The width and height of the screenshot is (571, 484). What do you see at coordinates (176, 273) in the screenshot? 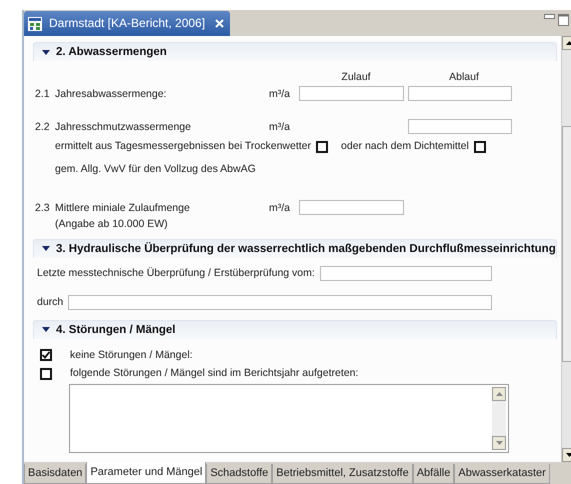
I see `field-label: Letzte messtechnische Überprüfung / Erstüberprüfung vom:` at bounding box center [176, 273].